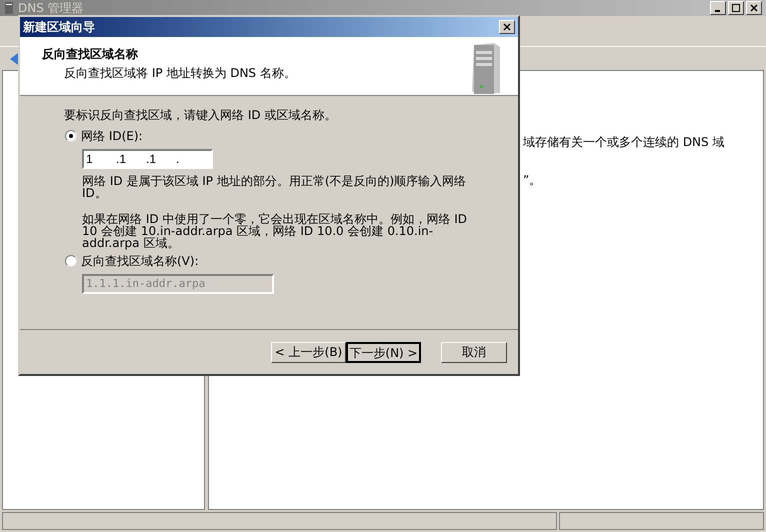 The image size is (766, 532). I want to click on radio-button, so click(71, 136).